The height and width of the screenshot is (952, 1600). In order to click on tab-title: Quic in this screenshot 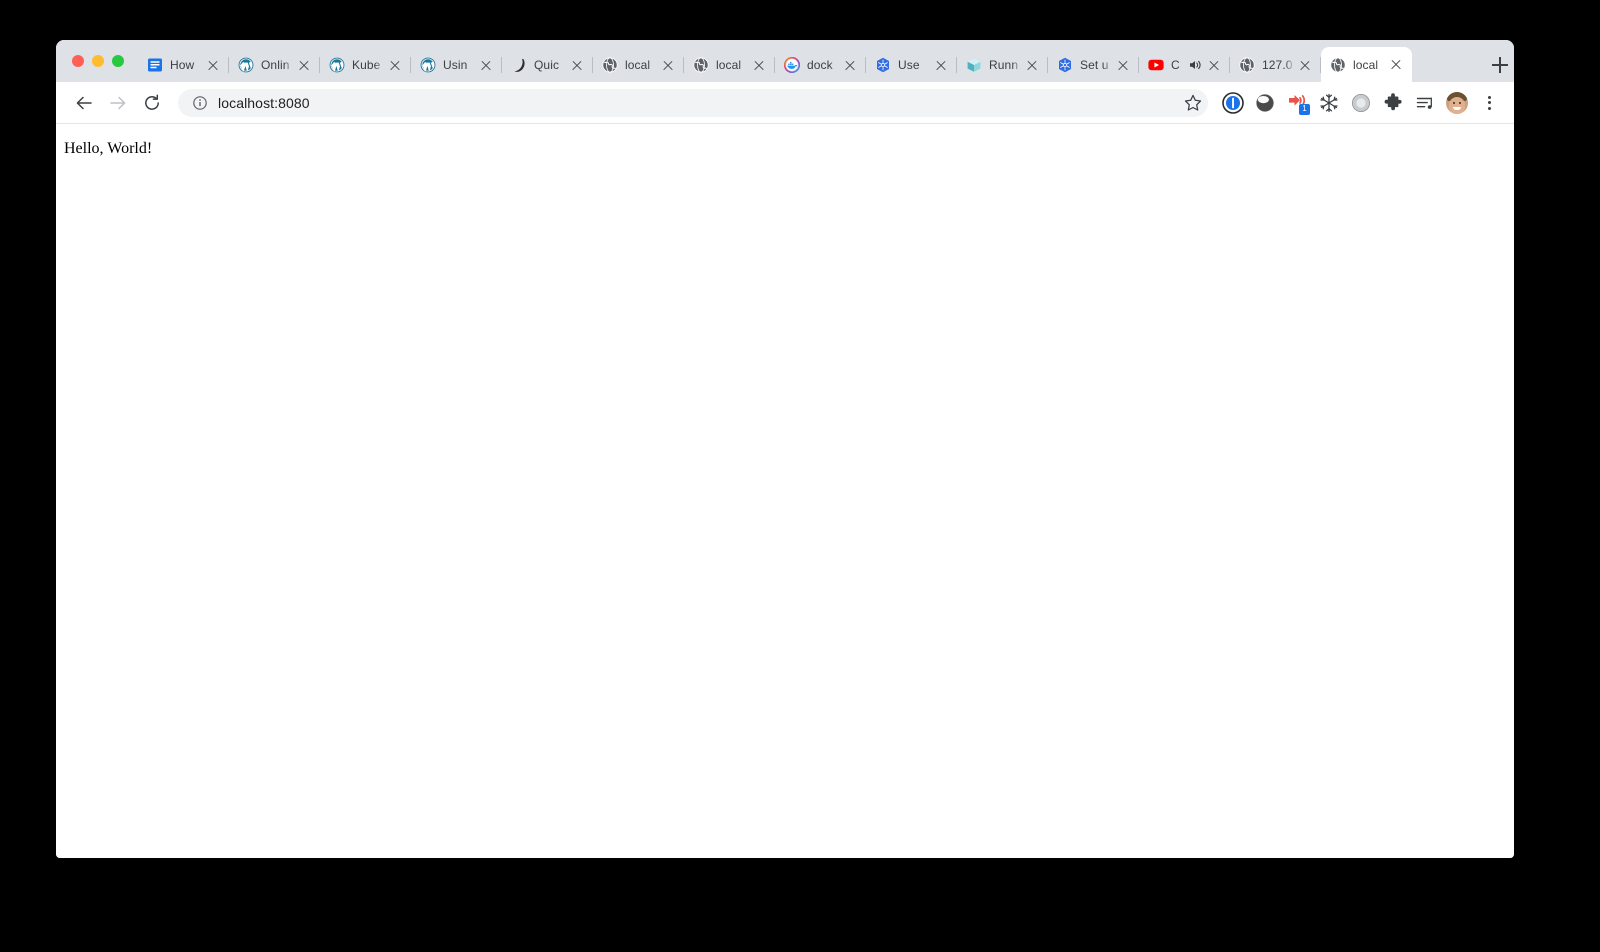, I will do `click(547, 65)`.